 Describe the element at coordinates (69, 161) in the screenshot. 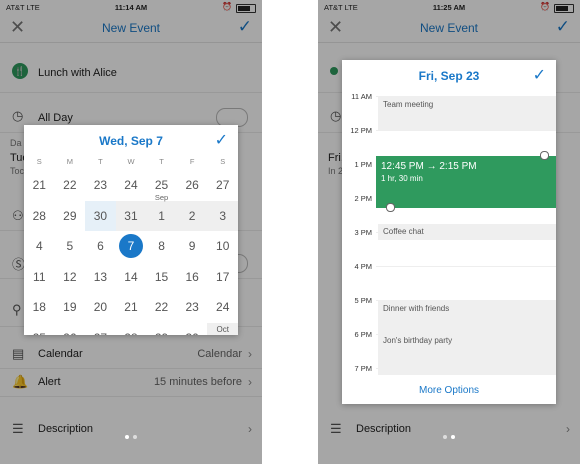

I see `weekday-label: M` at that location.